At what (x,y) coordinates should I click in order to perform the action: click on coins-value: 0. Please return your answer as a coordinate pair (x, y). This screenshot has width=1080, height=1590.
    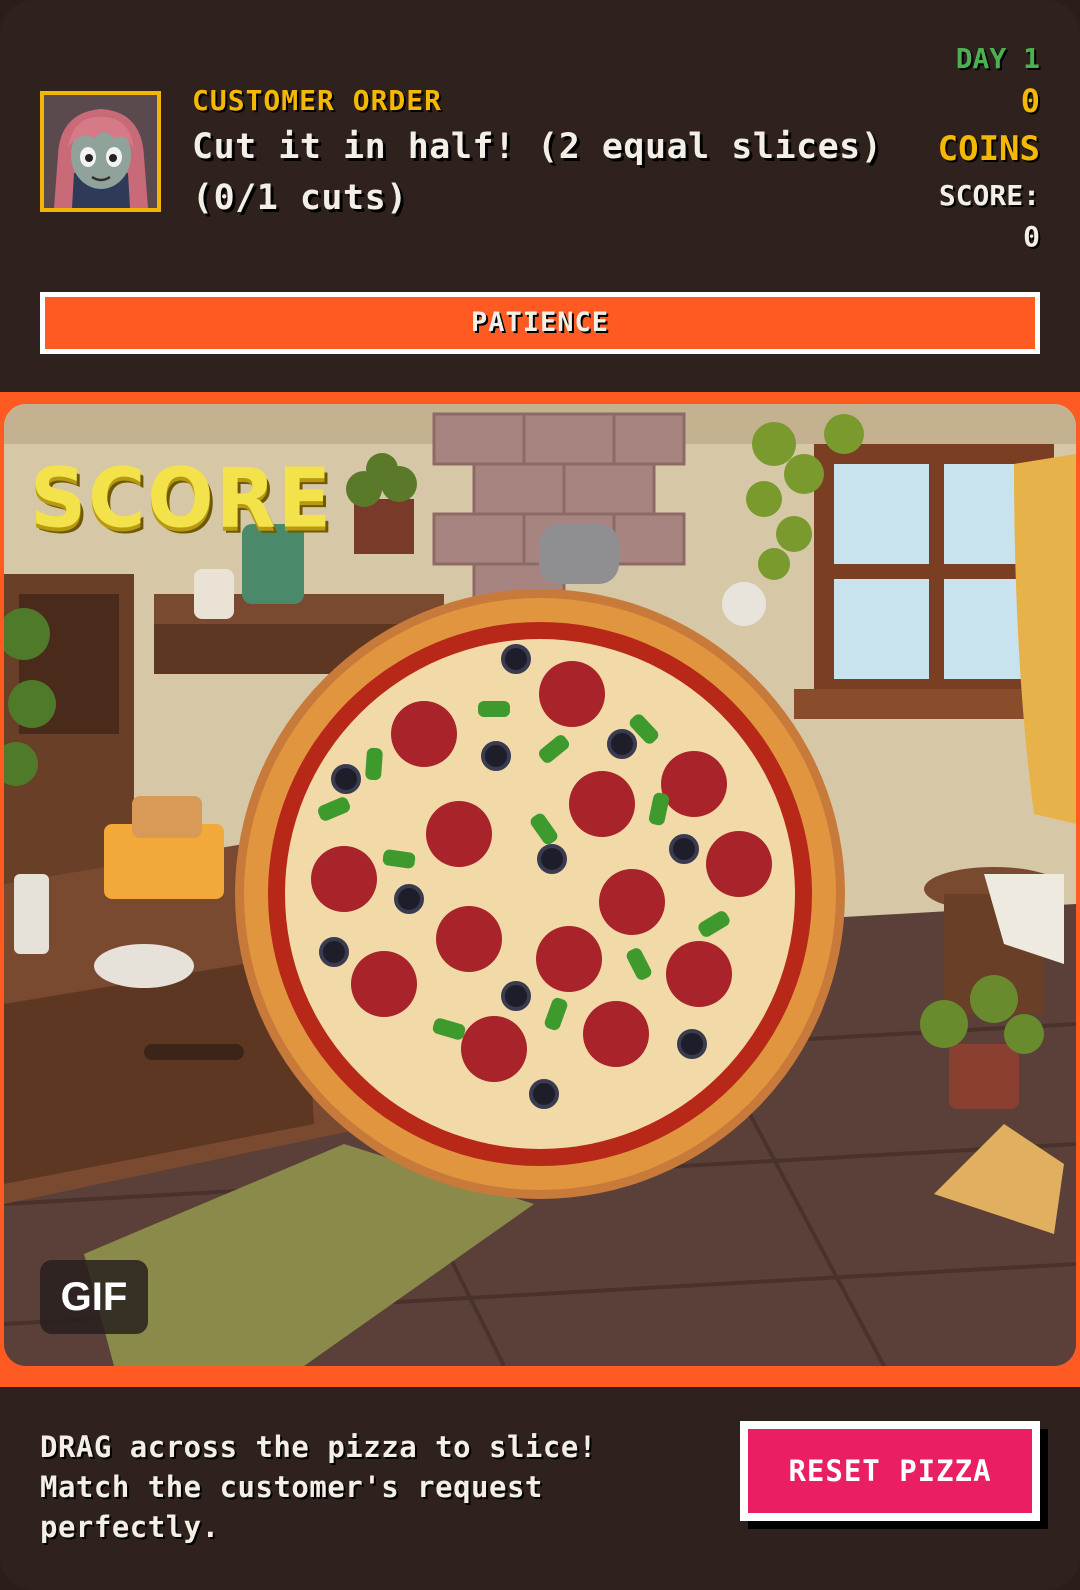
    Looking at the image, I should click on (1030, 101).